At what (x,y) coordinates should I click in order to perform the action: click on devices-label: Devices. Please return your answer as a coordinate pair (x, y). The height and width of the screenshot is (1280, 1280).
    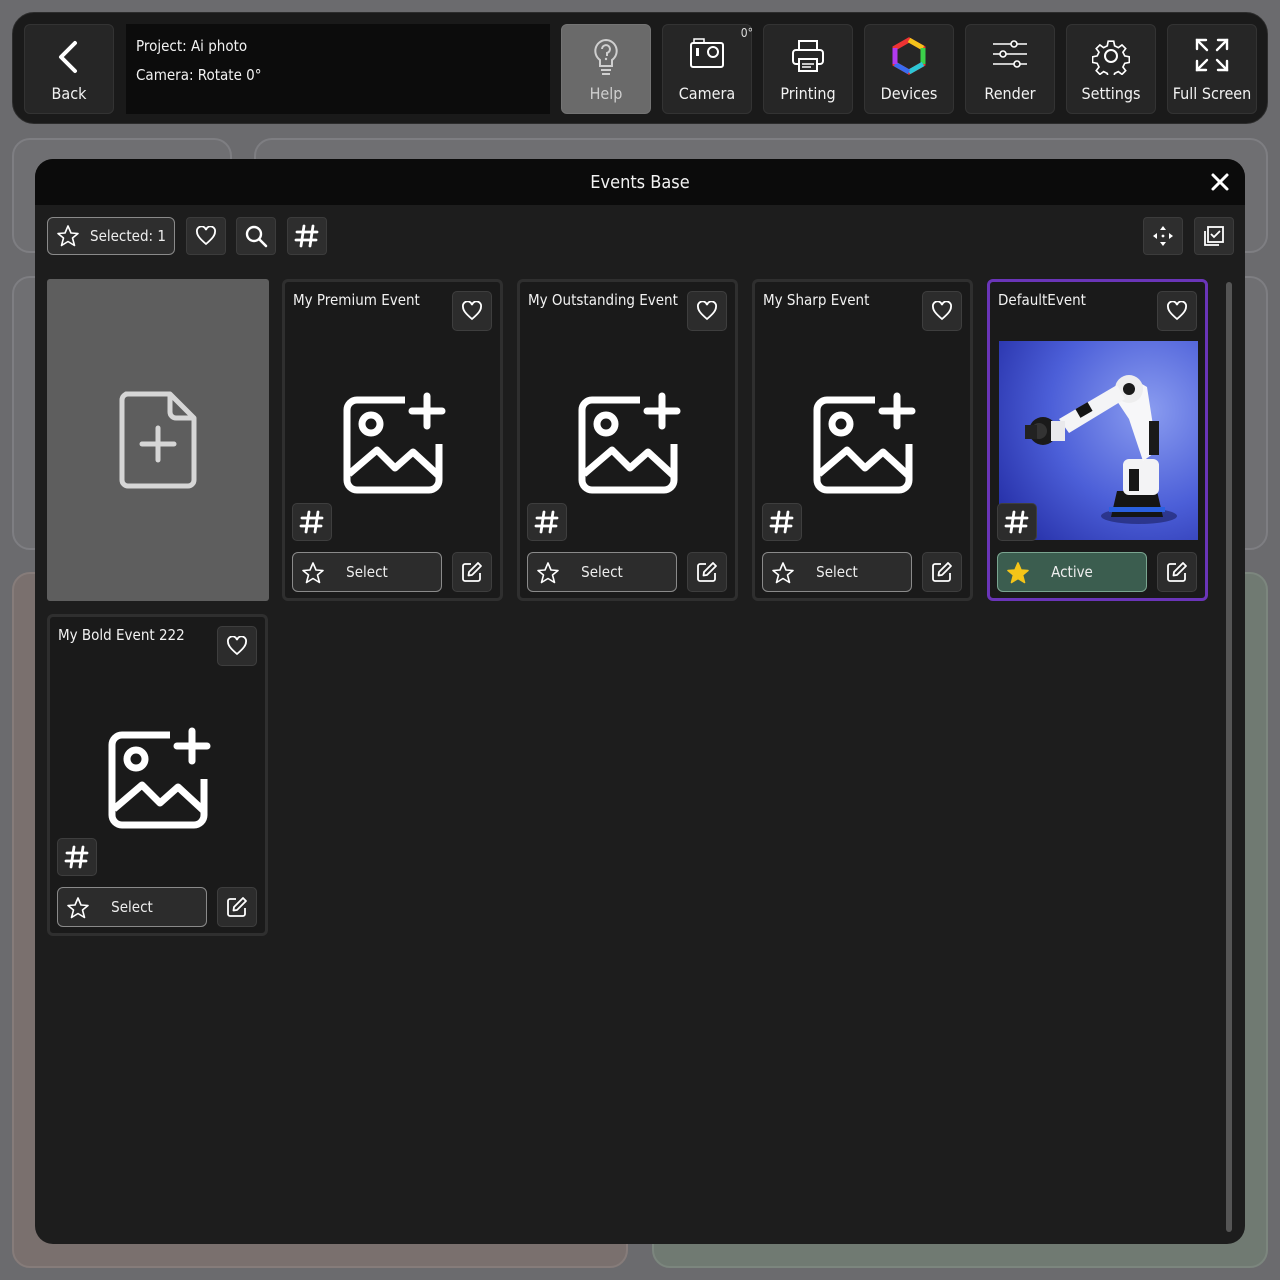
    Looking at the image, I should click on (909, 93).